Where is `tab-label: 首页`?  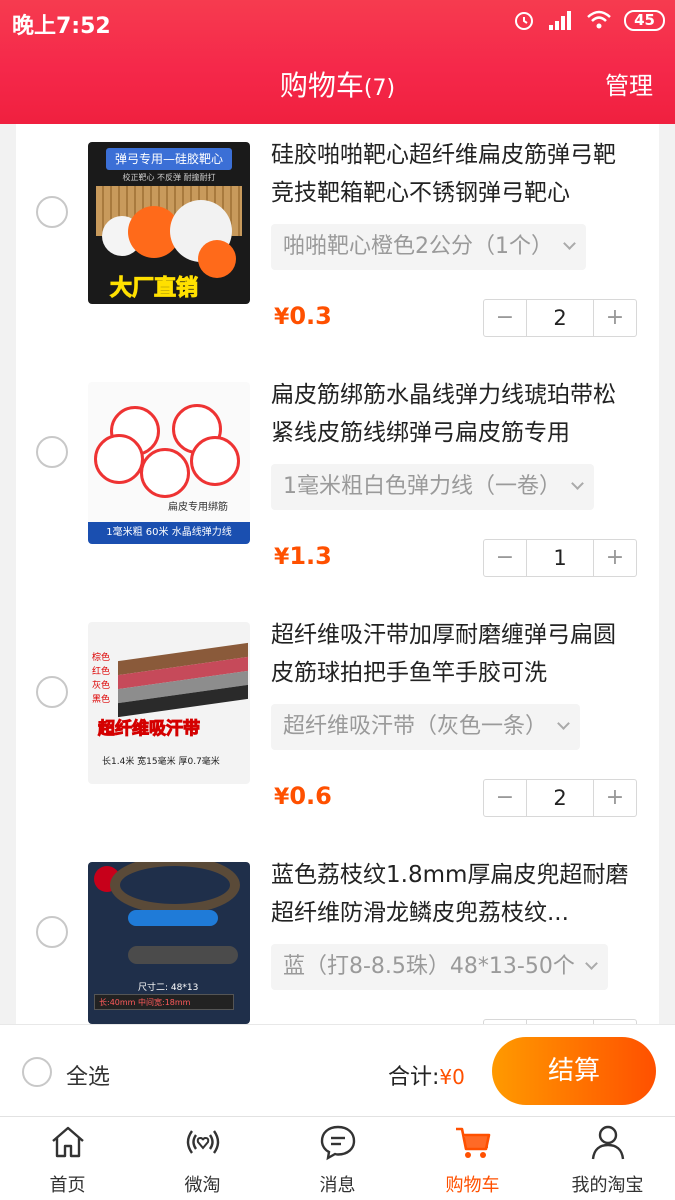
tab-label: 首页 is located at coordinates (67, 1185).